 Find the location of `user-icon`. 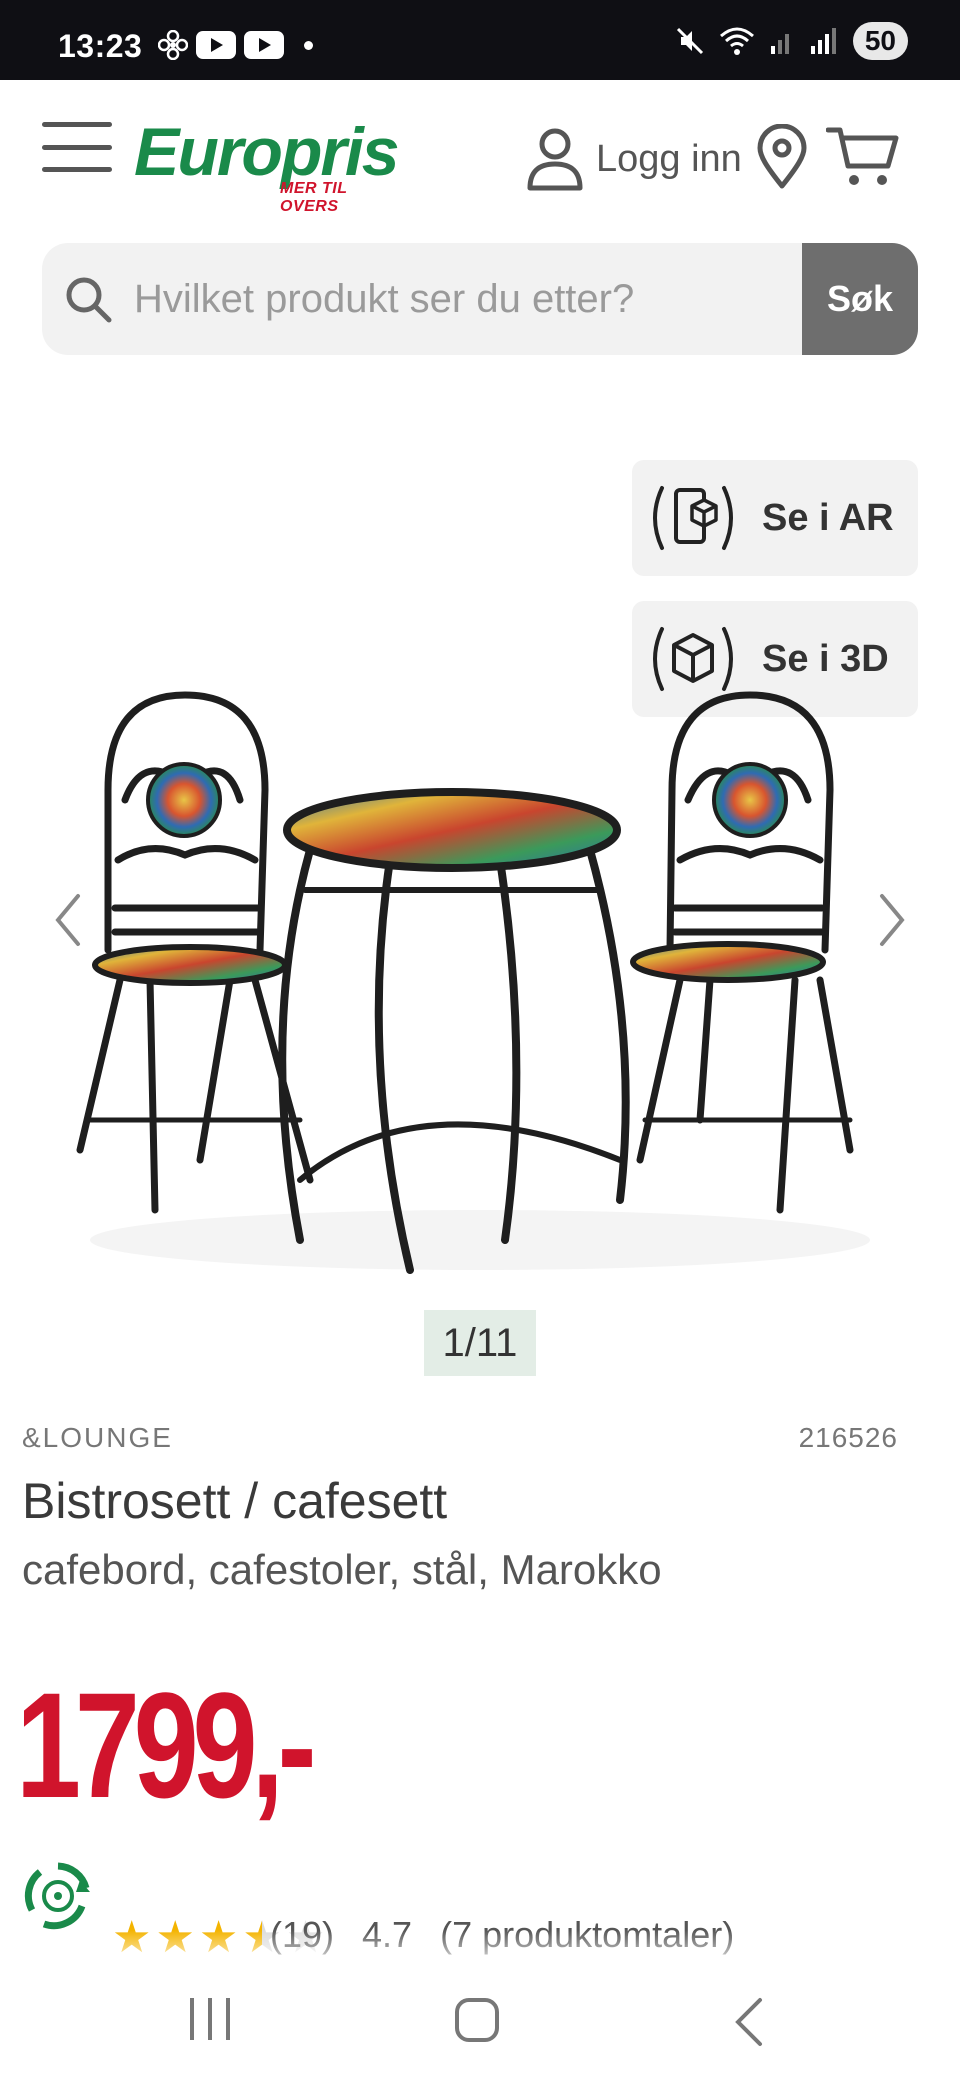

user-icon is located at coordinates (555, 159).